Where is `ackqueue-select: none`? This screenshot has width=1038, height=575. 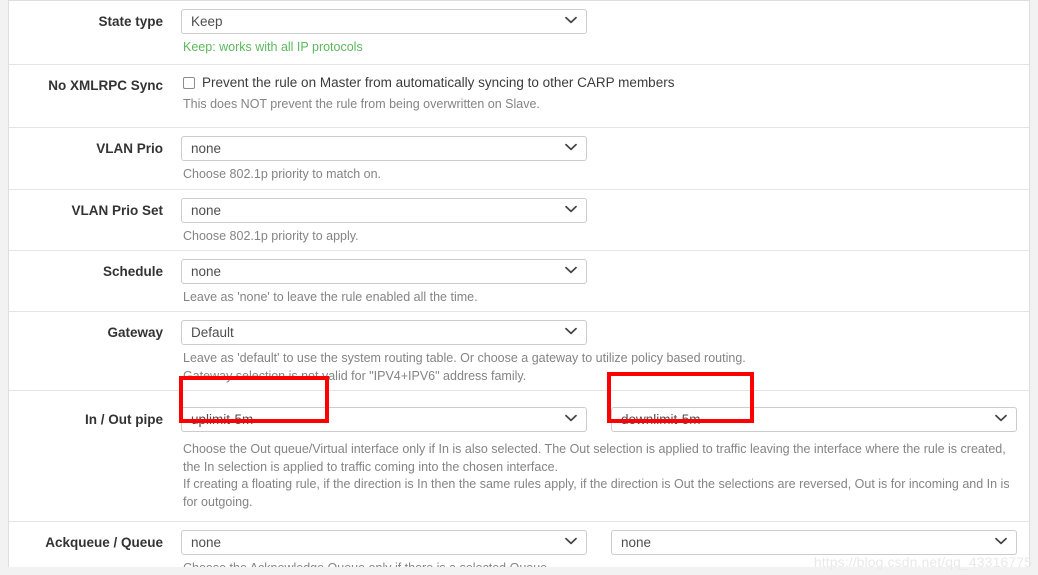 ackqueue-select: none is located at coordinates (384, 542).